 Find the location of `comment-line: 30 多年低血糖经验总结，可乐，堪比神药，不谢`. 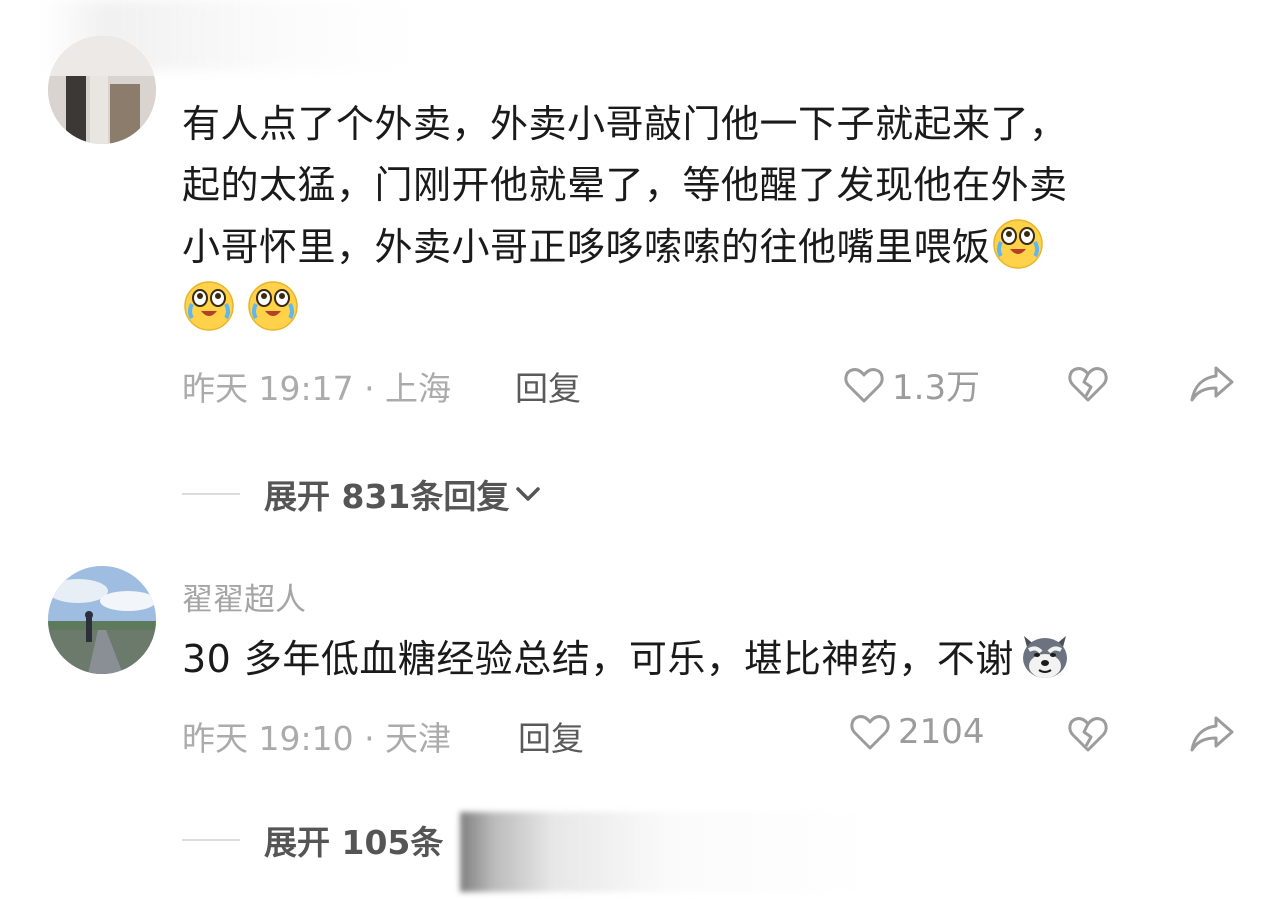

comment-line: 30 多年低血糖经验总结，可乐，堪比神药，不谢 is located at coordinates (627, 659).